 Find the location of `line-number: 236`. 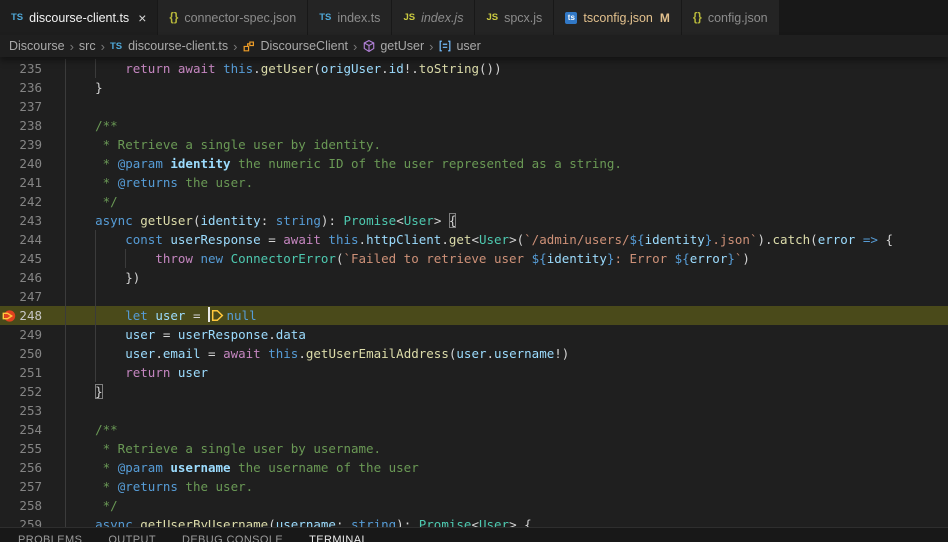

line-number: 236 is located at coordinates (30, 87).